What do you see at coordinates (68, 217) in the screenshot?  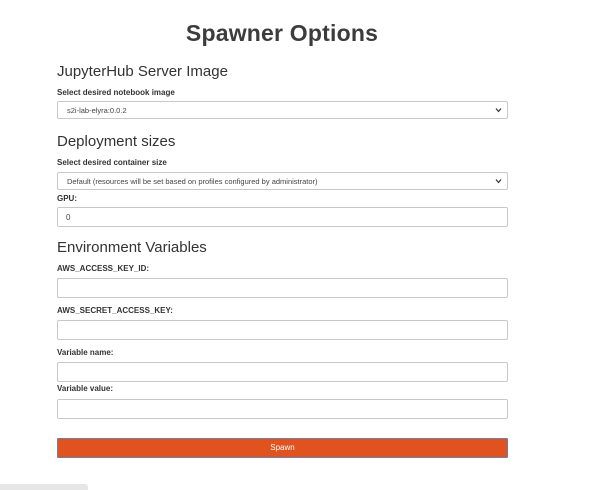 I see `gpu-input-value: 0` at bounding box center [68, 217].